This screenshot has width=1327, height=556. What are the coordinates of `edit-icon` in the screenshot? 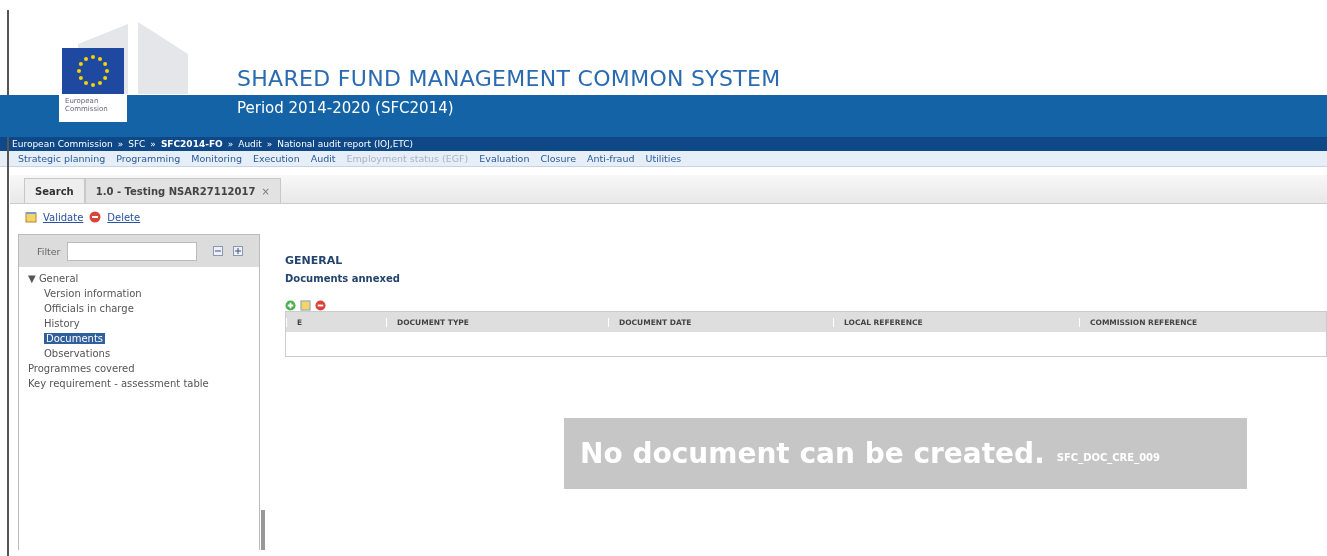 It's located at (305, 305).